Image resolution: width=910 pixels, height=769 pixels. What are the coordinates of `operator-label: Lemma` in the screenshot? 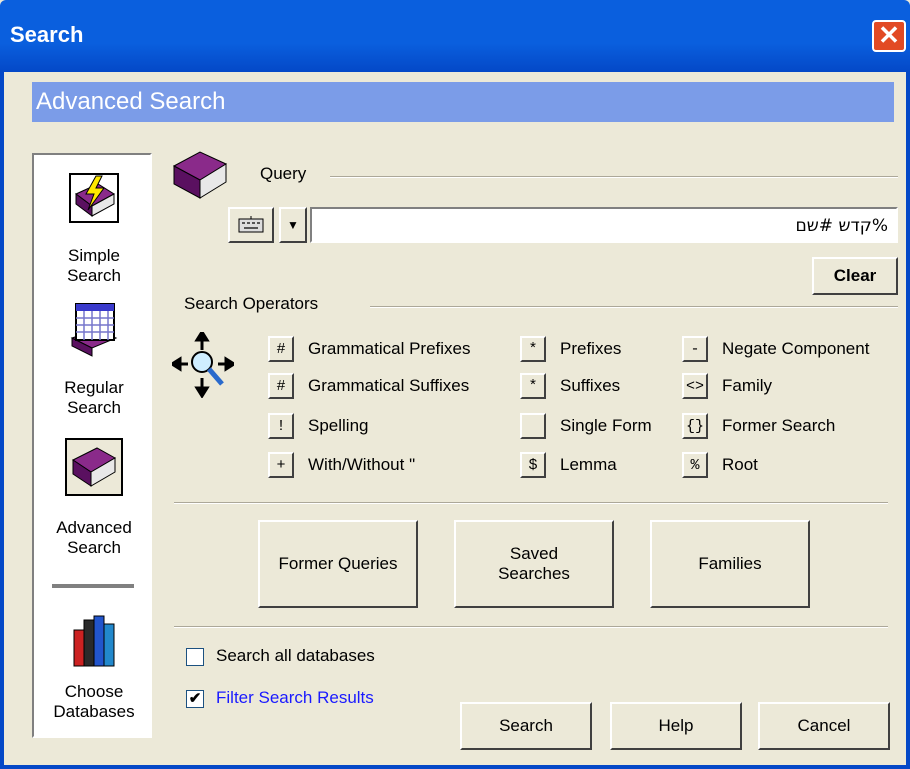 It's located at (588, 464).